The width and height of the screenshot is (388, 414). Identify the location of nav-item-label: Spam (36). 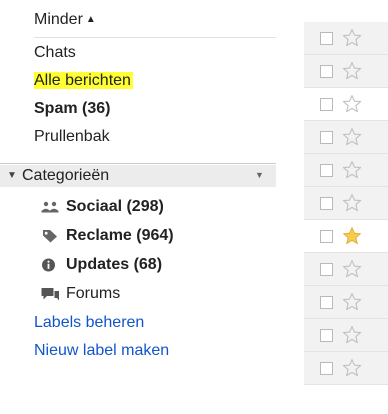
(72, 108).